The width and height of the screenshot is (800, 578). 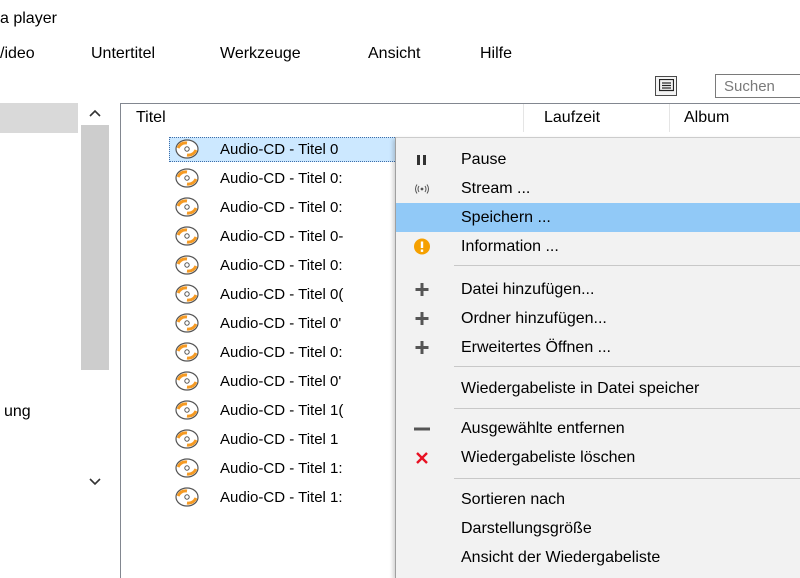 What do you see at coordinates (706, 118) in the screenshot?
I see `column-header-album: Album` at bounding box center [706, 118].